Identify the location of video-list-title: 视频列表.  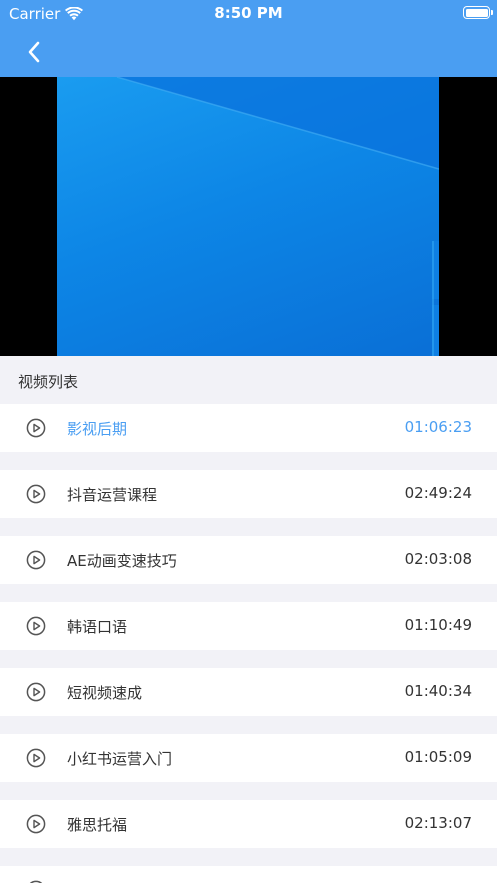
(48, 382).